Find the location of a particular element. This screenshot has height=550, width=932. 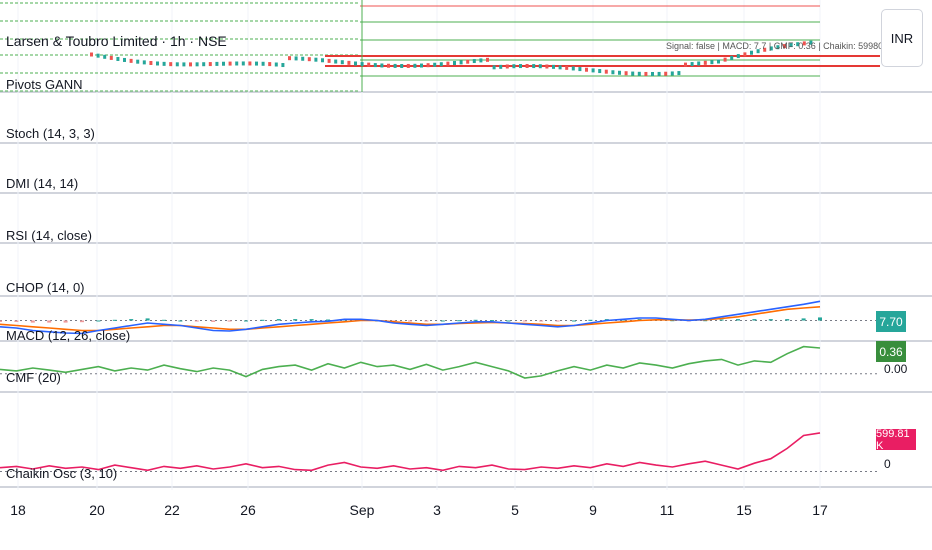

x-tick-label: 17 is located at coordinates (820, 510).